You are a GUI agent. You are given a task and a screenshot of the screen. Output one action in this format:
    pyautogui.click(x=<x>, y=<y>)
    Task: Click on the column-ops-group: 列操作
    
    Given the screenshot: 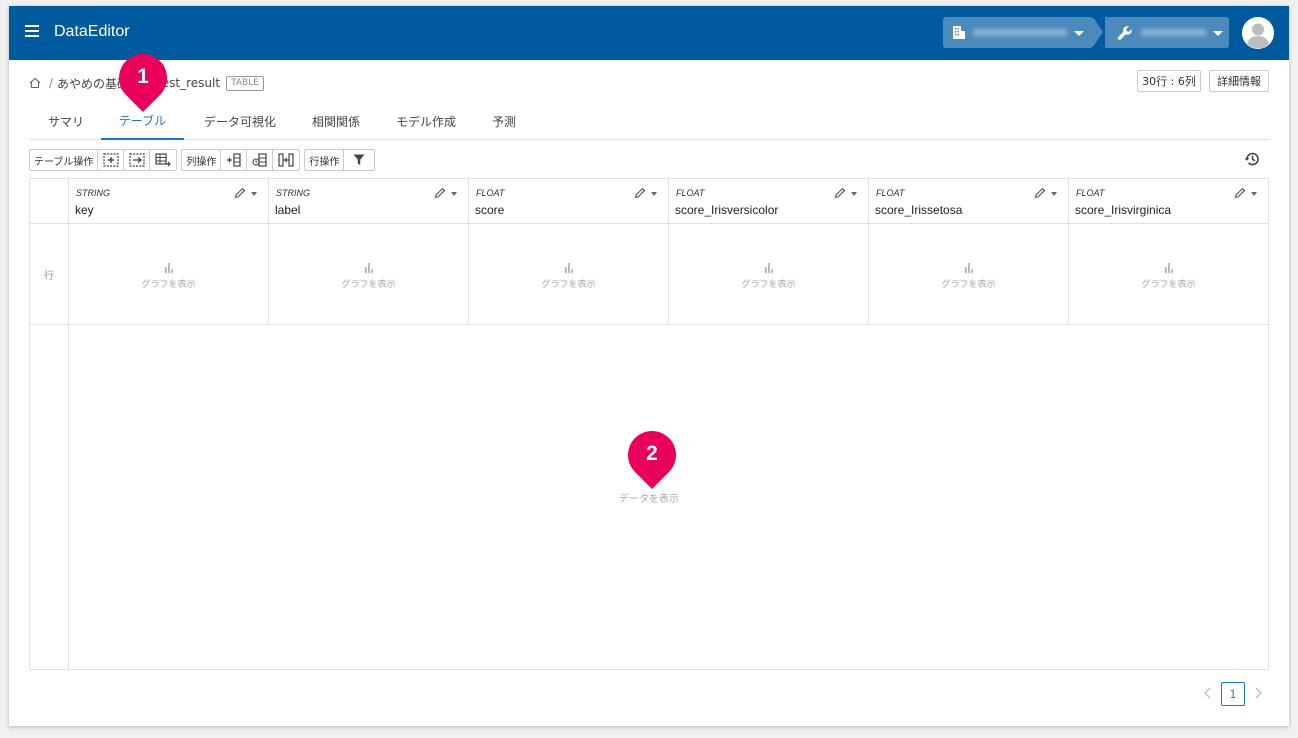 What is the action you would take?
    pyautogui.click(x=241, y=160)
    